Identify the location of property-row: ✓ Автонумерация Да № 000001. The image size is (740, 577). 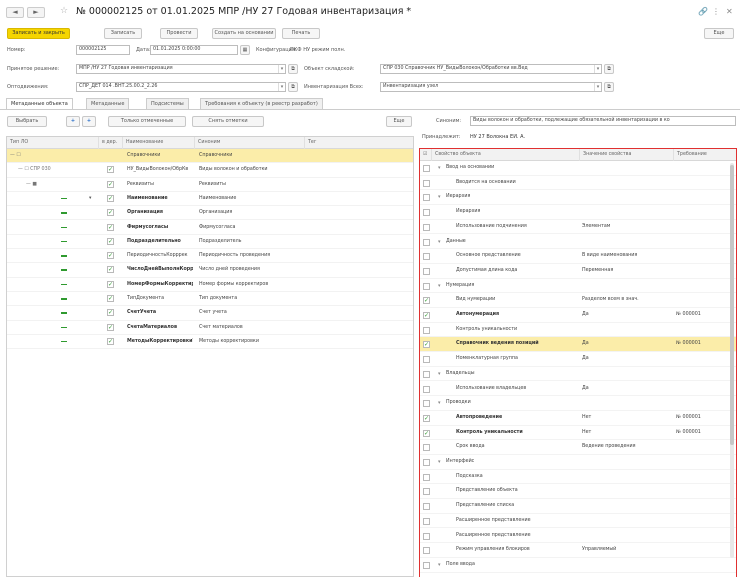
(578, 315).